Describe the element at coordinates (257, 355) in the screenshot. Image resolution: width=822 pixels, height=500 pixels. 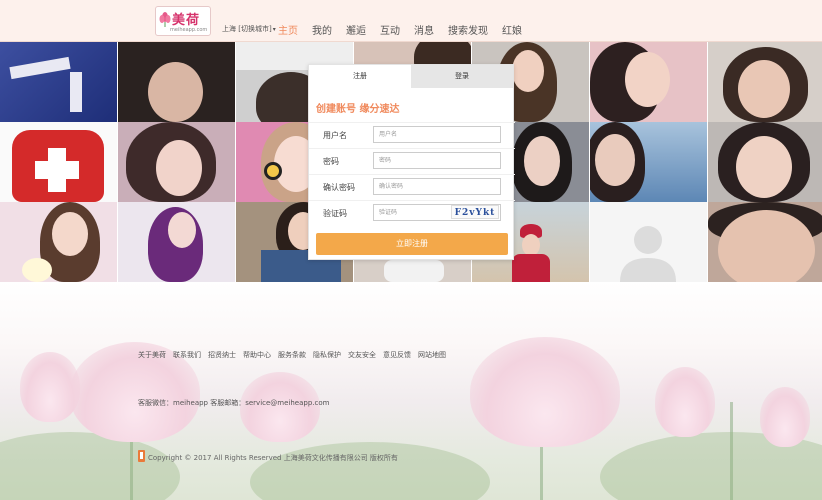
I see `footer-link-help: 帮助中心` at that location.